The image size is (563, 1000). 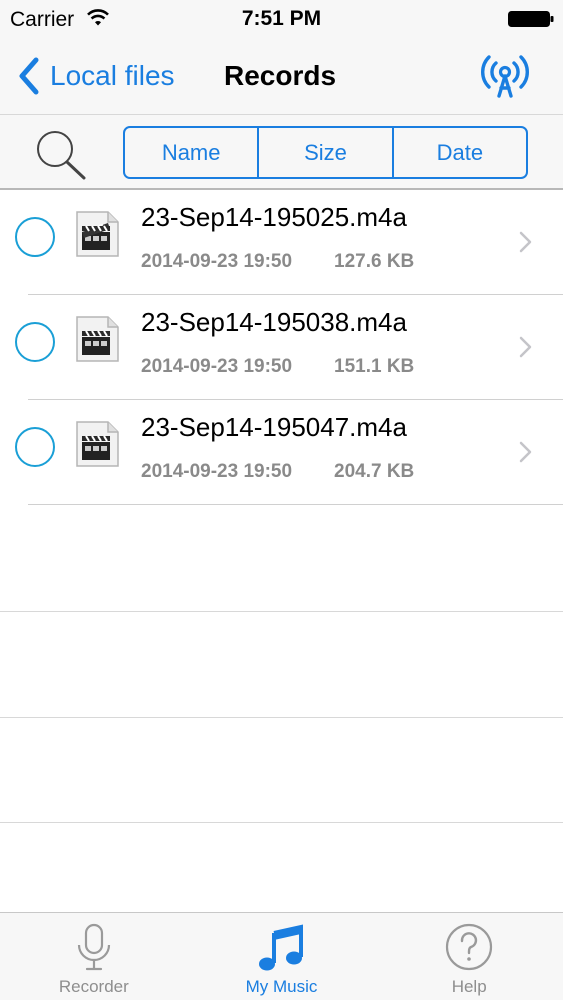 I want to click on back-button: Local files, so click(x=95, y=76).